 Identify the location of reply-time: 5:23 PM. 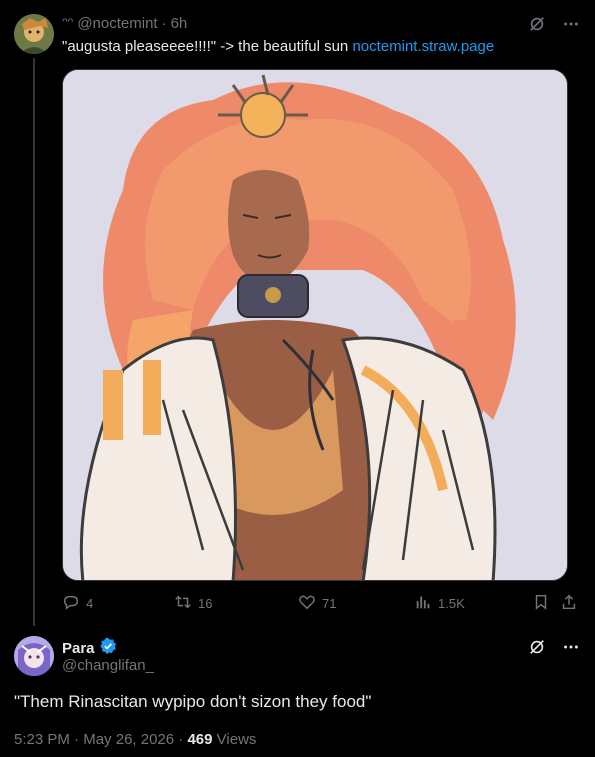
(42, 739).